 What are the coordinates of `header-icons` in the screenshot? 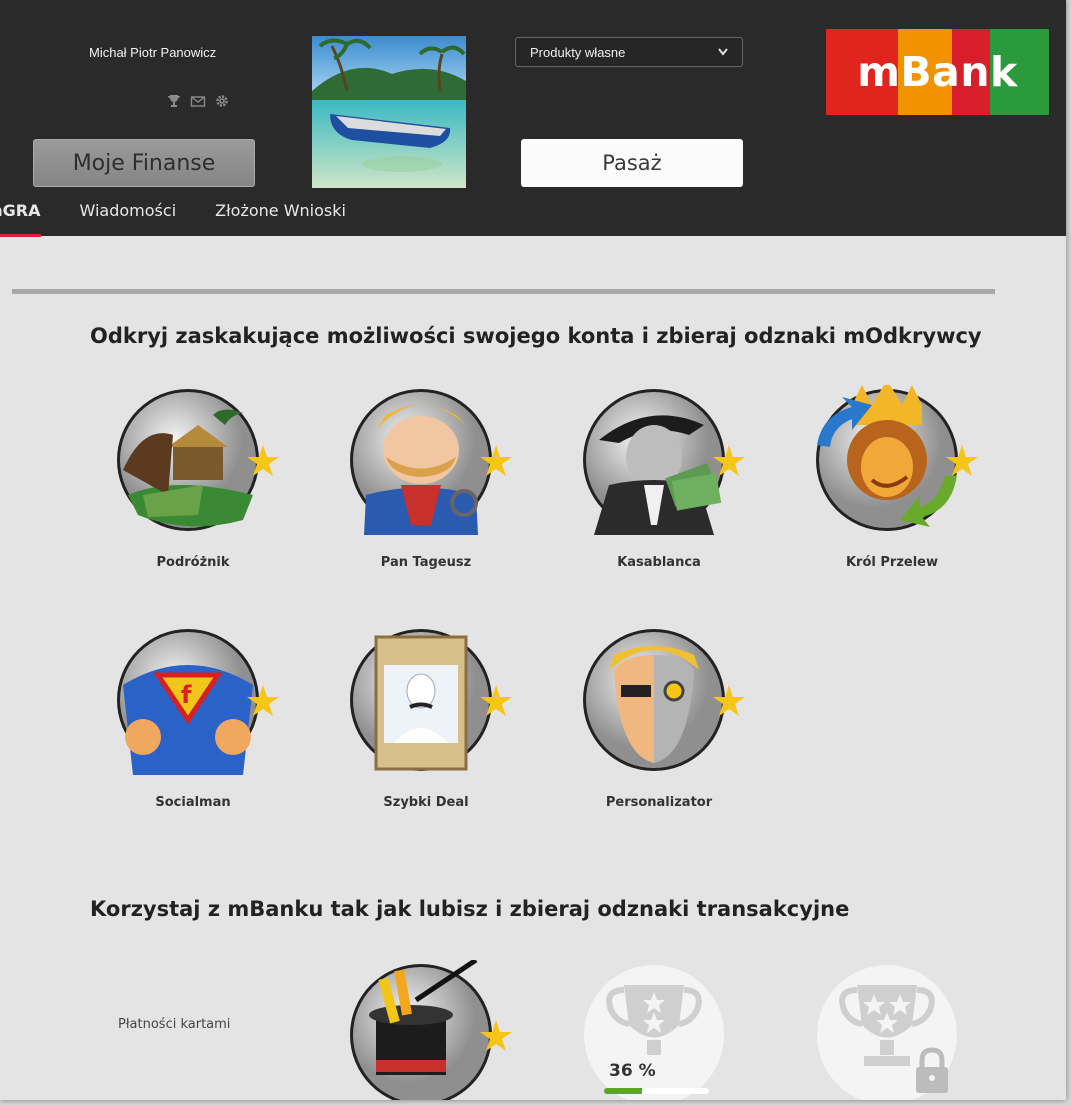 It's located at (198, 101).